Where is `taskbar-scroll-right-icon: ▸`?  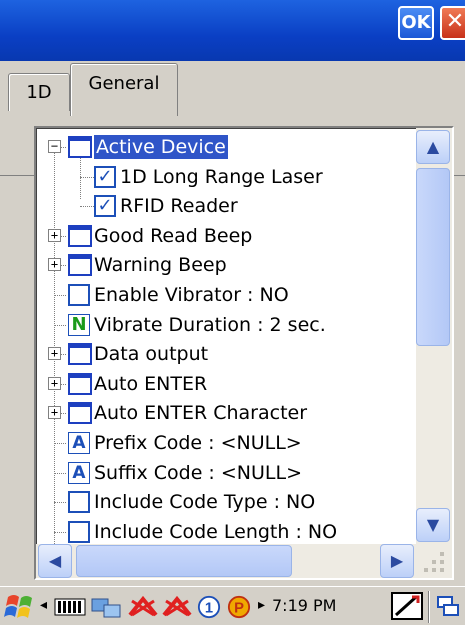 taskbar-scroll-right-icon: ▸ is located at coordinates (263, 609).